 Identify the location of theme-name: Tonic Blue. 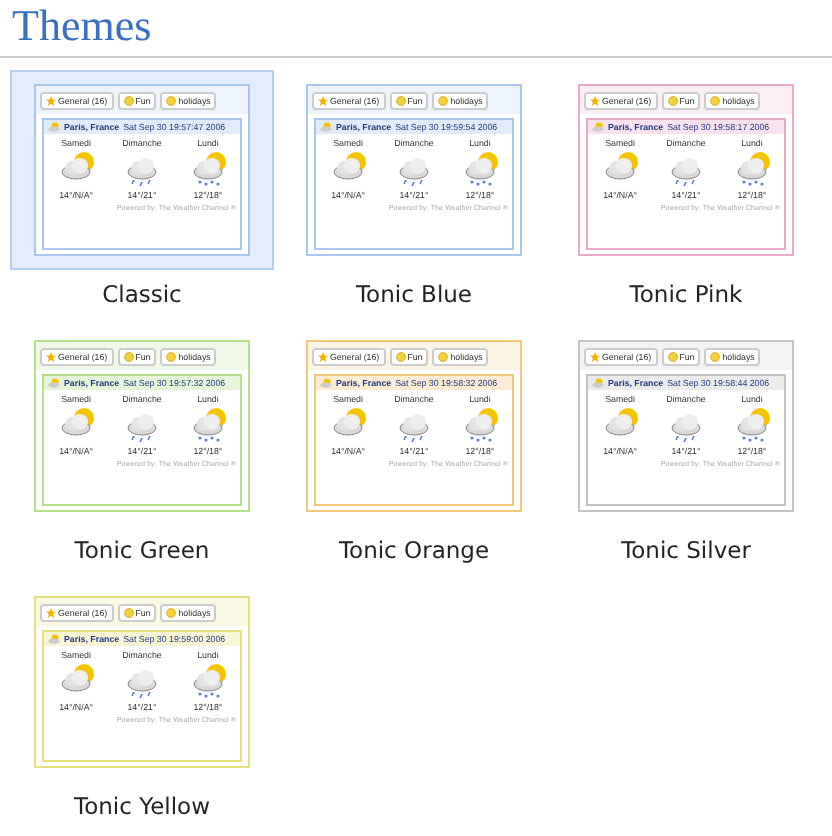
(414, 294).